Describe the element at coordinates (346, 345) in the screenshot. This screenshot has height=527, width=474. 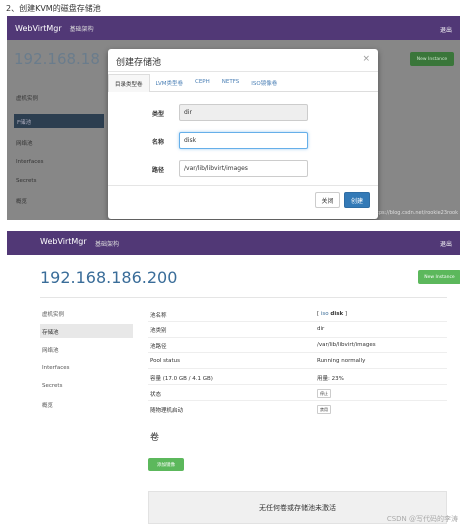
I see `detail-value: /var/lib/libvirt/images` at that location.